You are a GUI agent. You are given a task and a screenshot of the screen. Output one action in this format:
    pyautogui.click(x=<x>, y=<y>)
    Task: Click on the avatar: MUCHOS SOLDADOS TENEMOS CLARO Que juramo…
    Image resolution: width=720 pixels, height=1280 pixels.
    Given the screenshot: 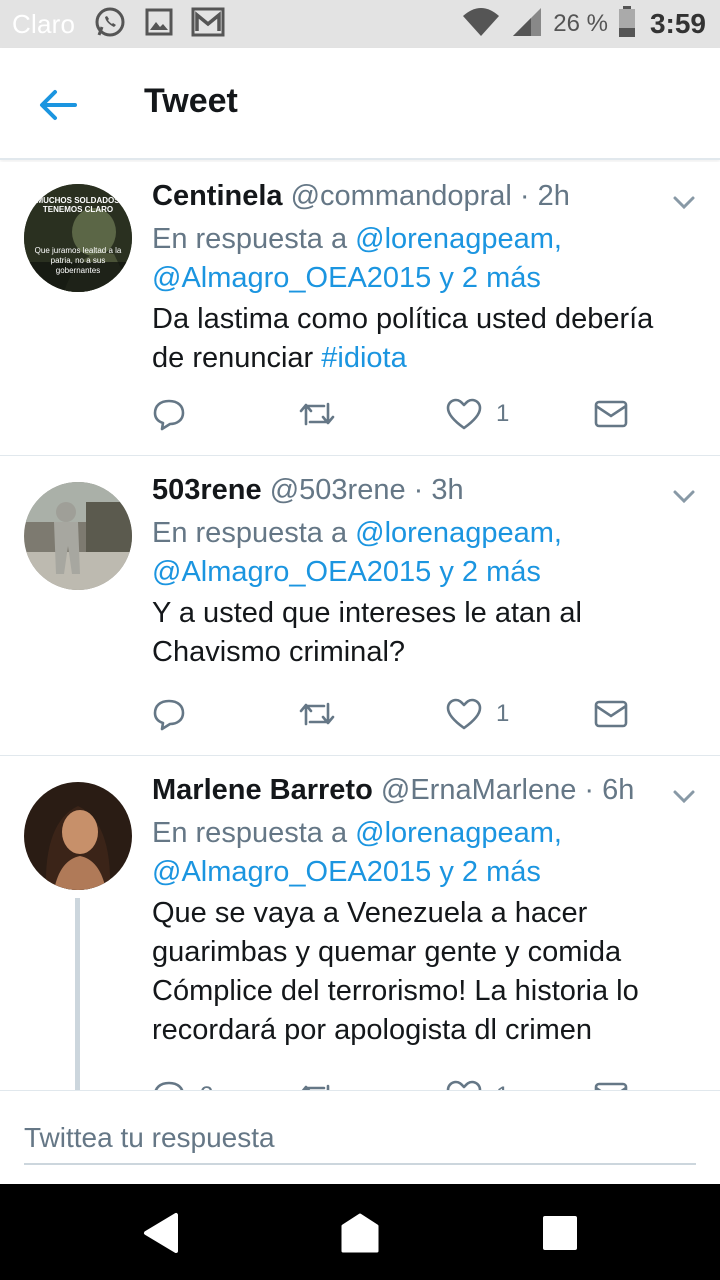 What is the action you would take?
    pyautogui.click(x=78, y=238)
    